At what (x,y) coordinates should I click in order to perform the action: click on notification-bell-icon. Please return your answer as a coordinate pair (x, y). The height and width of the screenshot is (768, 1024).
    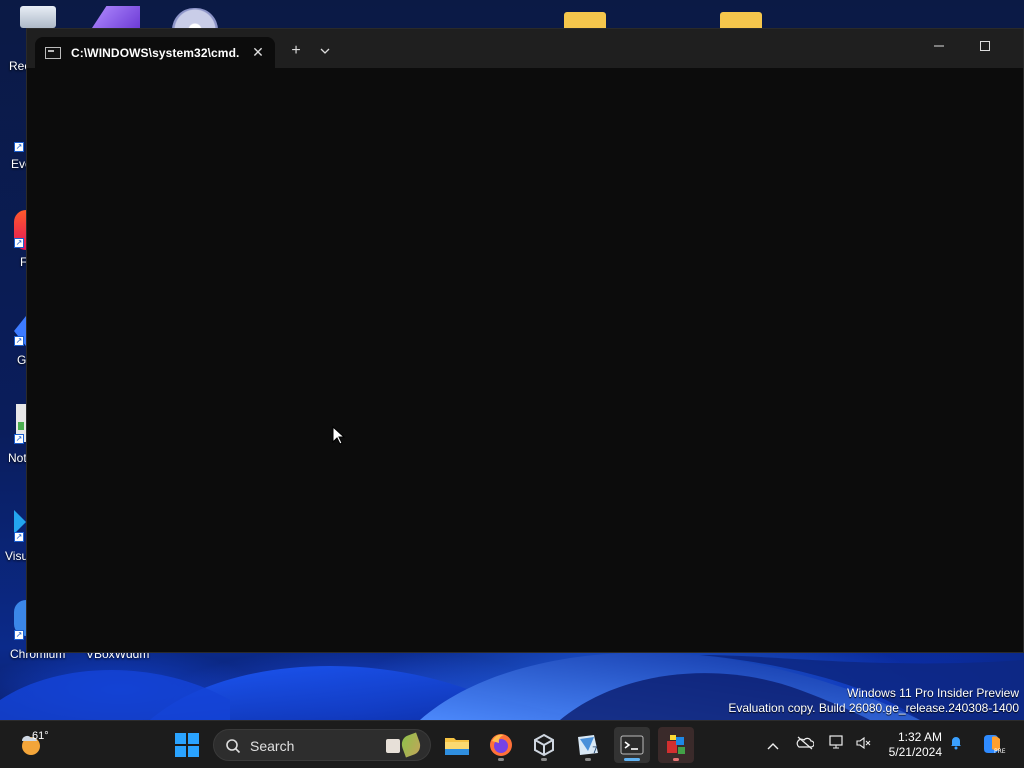
    Looking at the image, I should click on (956, 745).